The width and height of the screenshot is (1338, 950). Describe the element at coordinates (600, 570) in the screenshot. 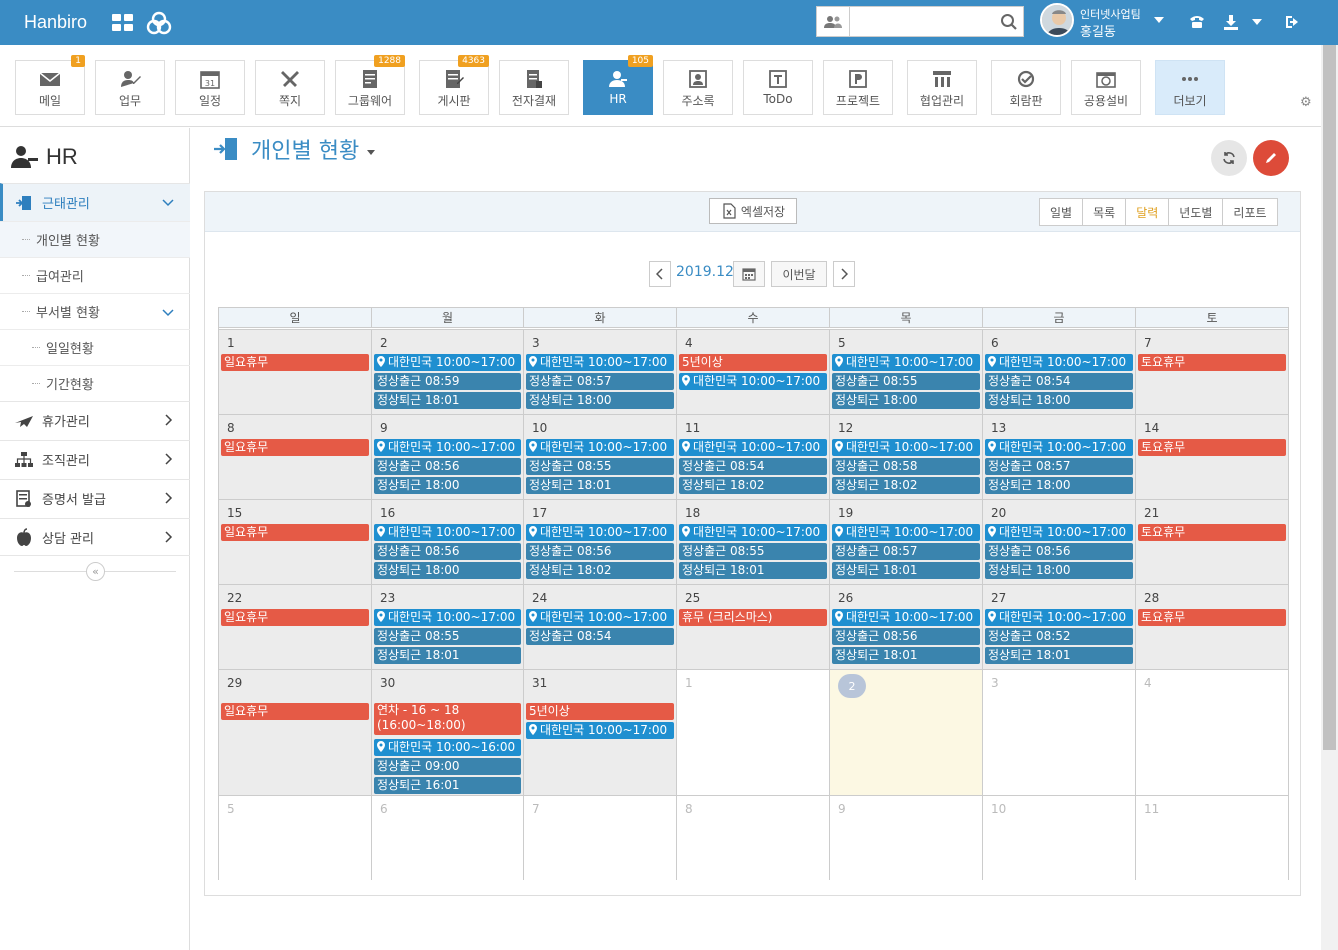

I see `attendance-event: 정상퇴근 18:02` at that location.